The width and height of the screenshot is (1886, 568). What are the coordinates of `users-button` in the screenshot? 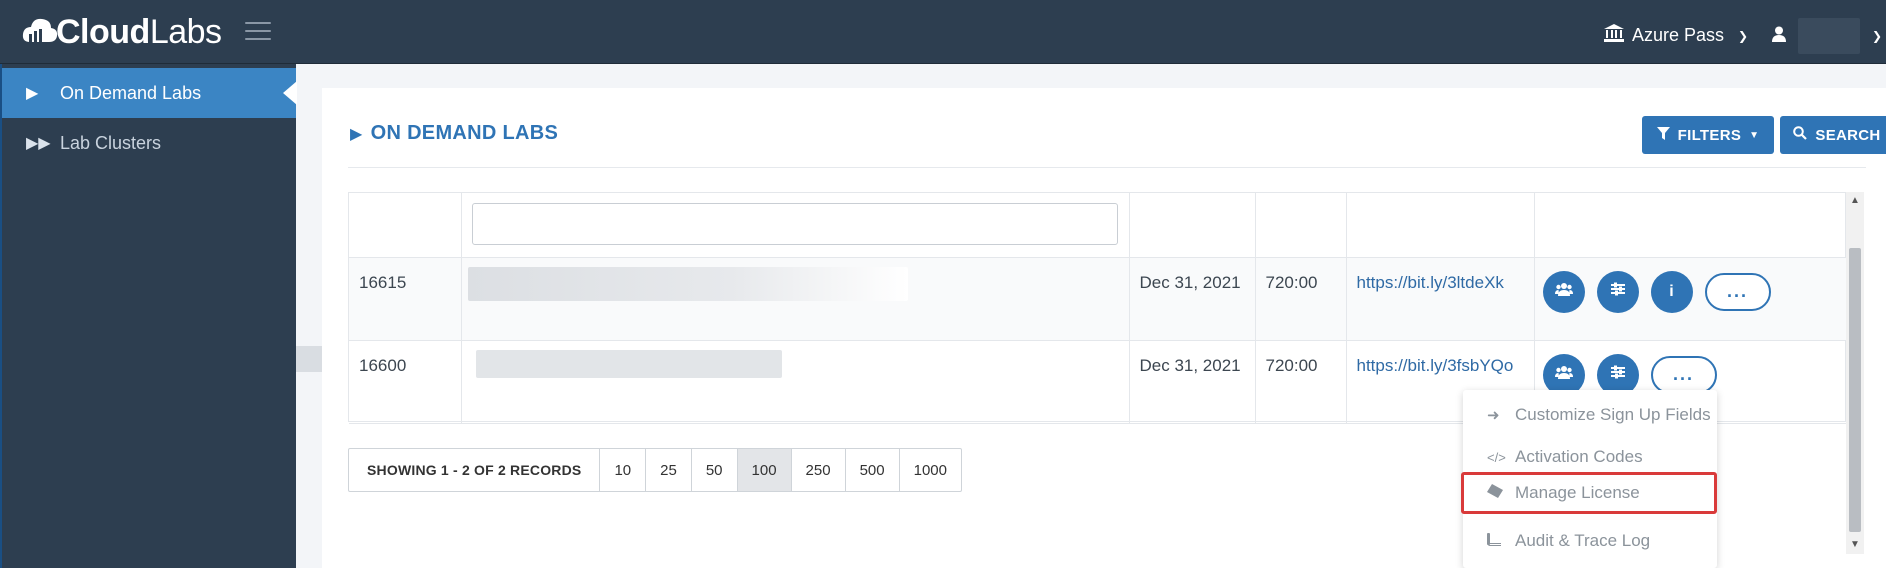 It's located at (1563, 291).